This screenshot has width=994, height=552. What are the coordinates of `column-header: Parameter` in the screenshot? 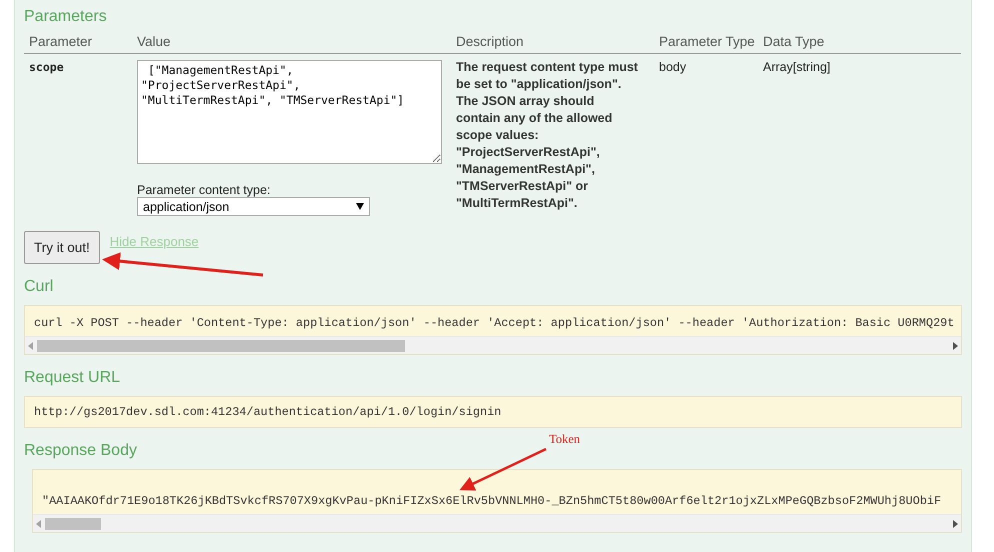 It's located at (78, 41).